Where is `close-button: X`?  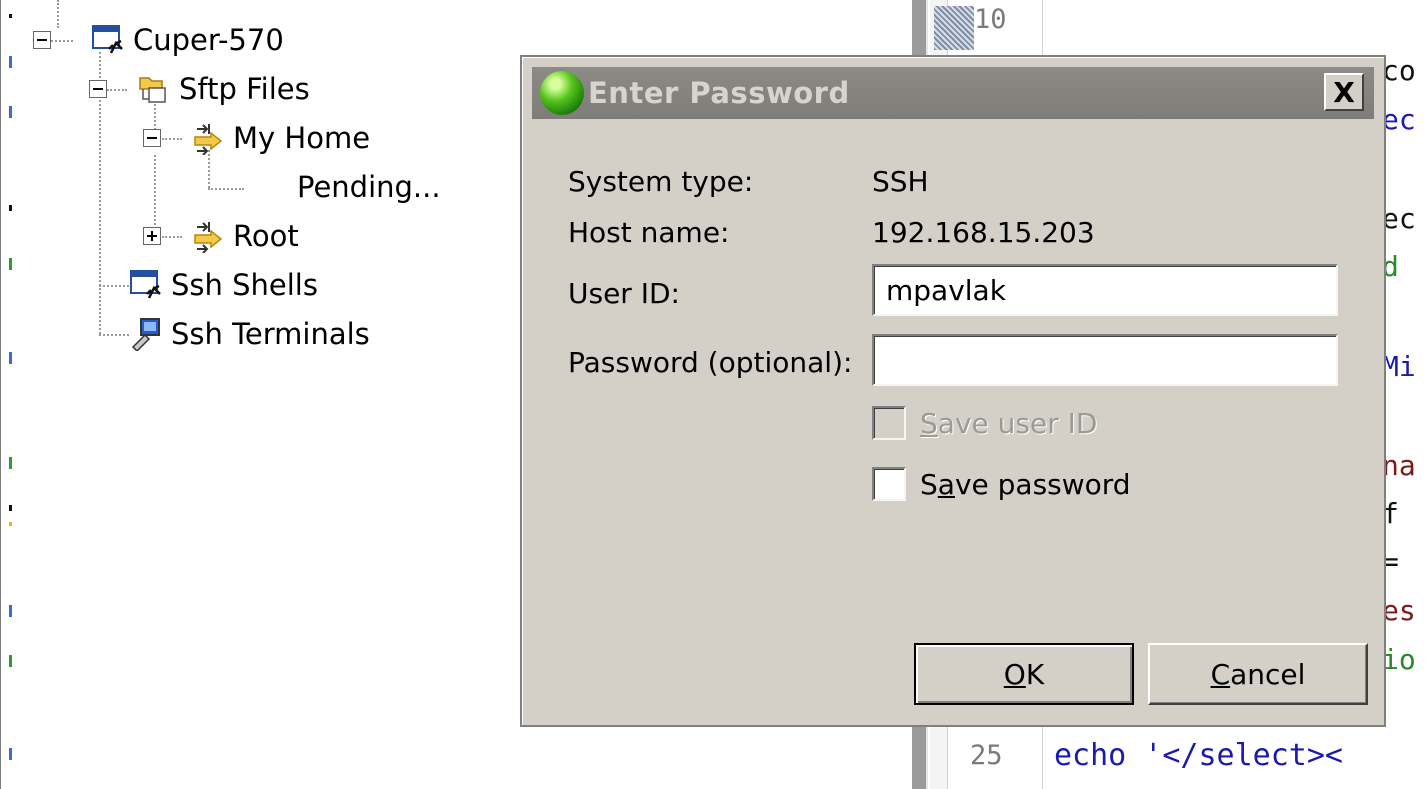 close-button: X is located at coordinates (1344, 92).